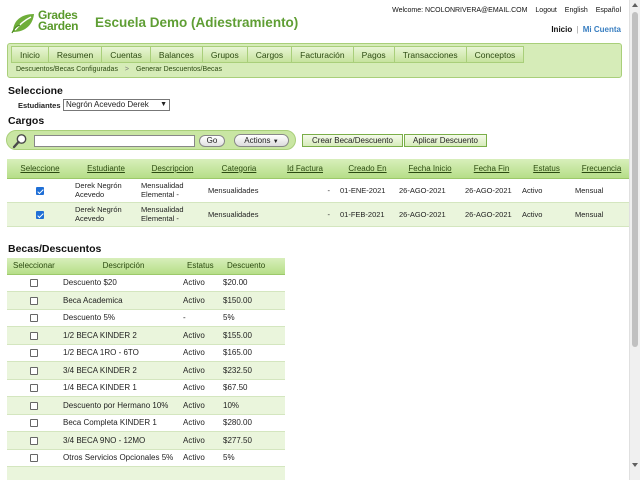 The image size is (640, 480). What do you see at coordinates (121, 423) in the screenshot?
I see `descripcion-cell: Beca Completa KINDER 1` at bounding box center [121, 423].